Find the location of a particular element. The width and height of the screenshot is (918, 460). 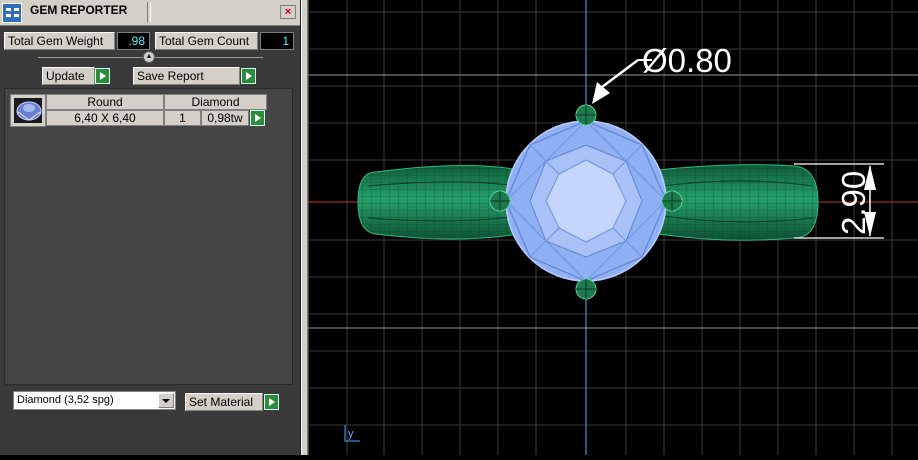

save-report-button: Save Report is located at coordinates (186, 76).